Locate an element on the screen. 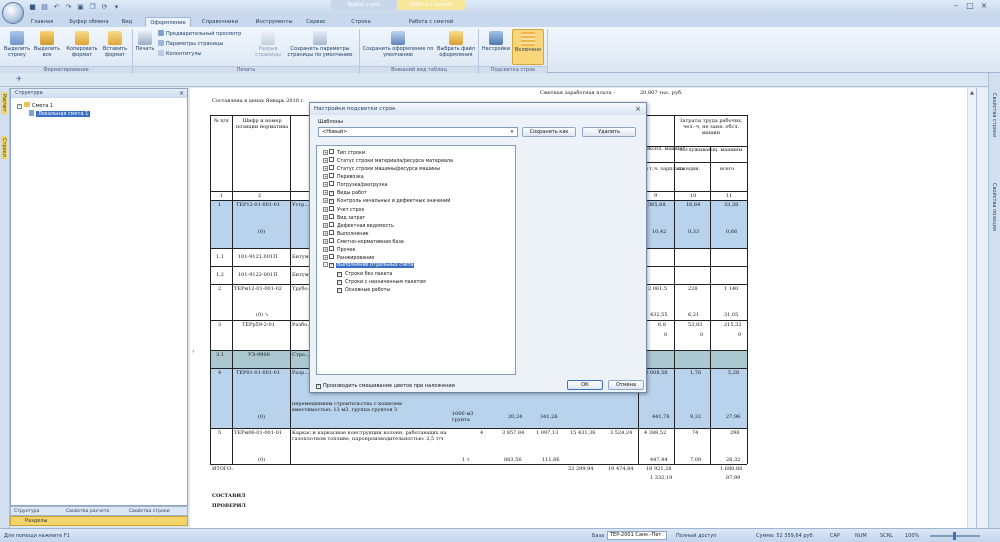 The image size is (1000, 542). highlight-rule-item: + ✓ Виды работ is located at coordinates (342, 193).